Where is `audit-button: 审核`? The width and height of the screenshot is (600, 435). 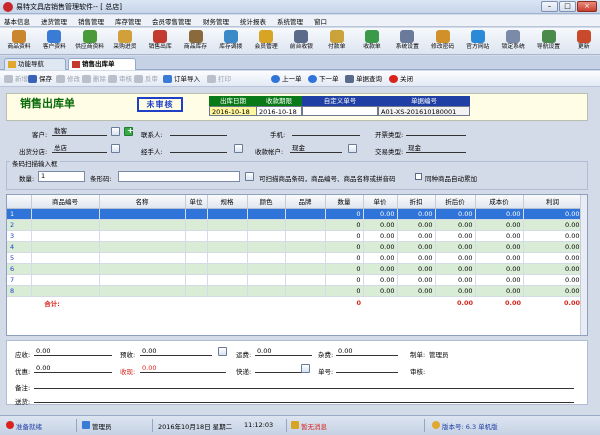
audit-button: 审核 is located at coordinates (120, 79).